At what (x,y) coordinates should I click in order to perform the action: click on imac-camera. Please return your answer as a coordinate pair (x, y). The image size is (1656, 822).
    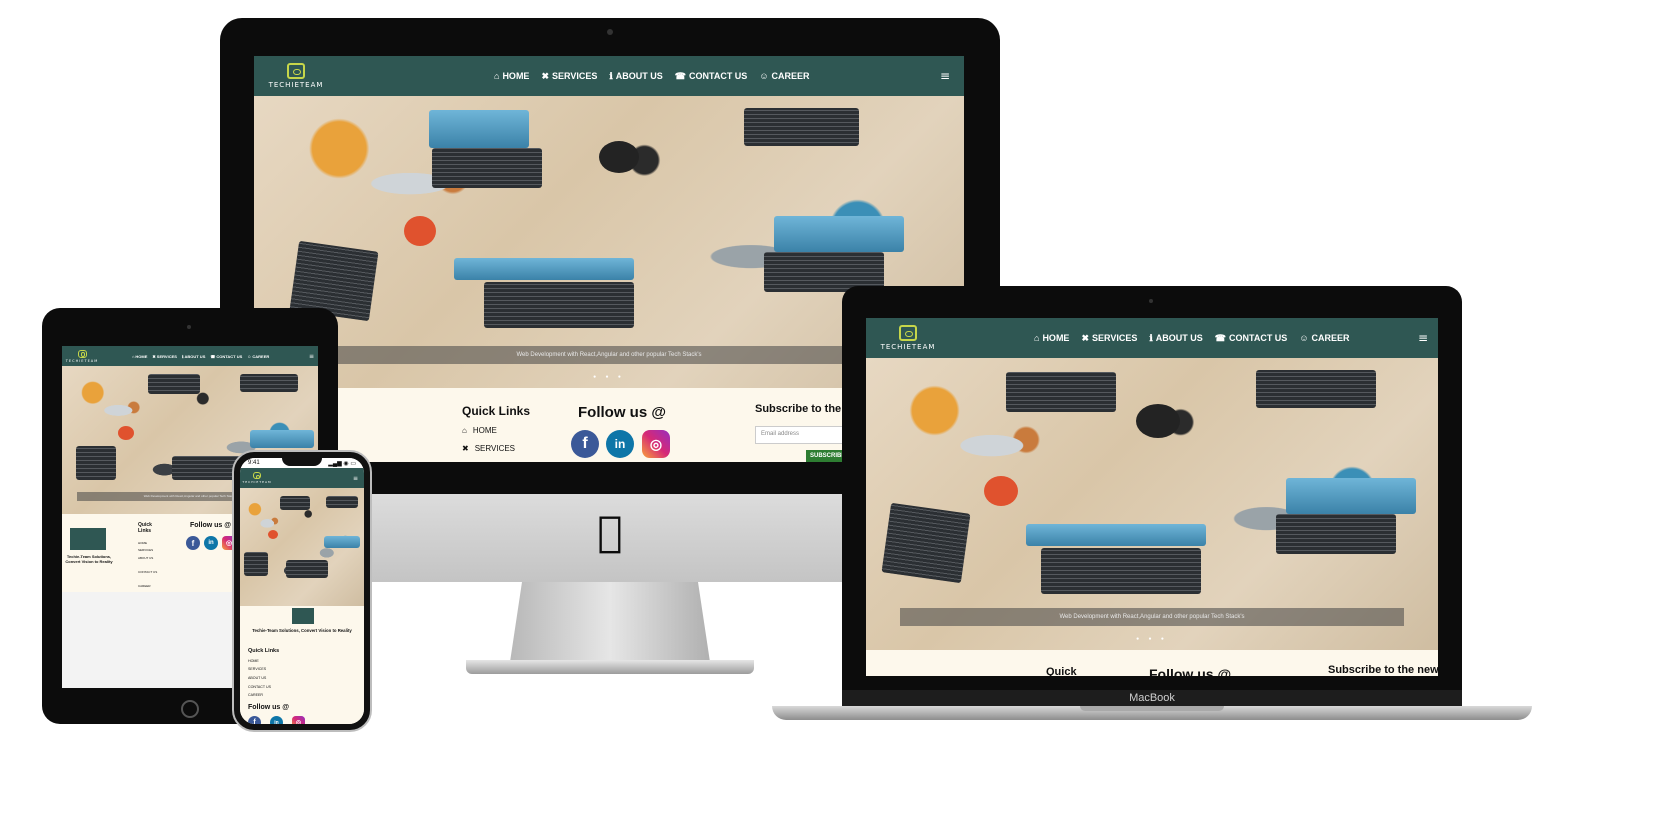
    Looking at the image, I should click on (610, 32).